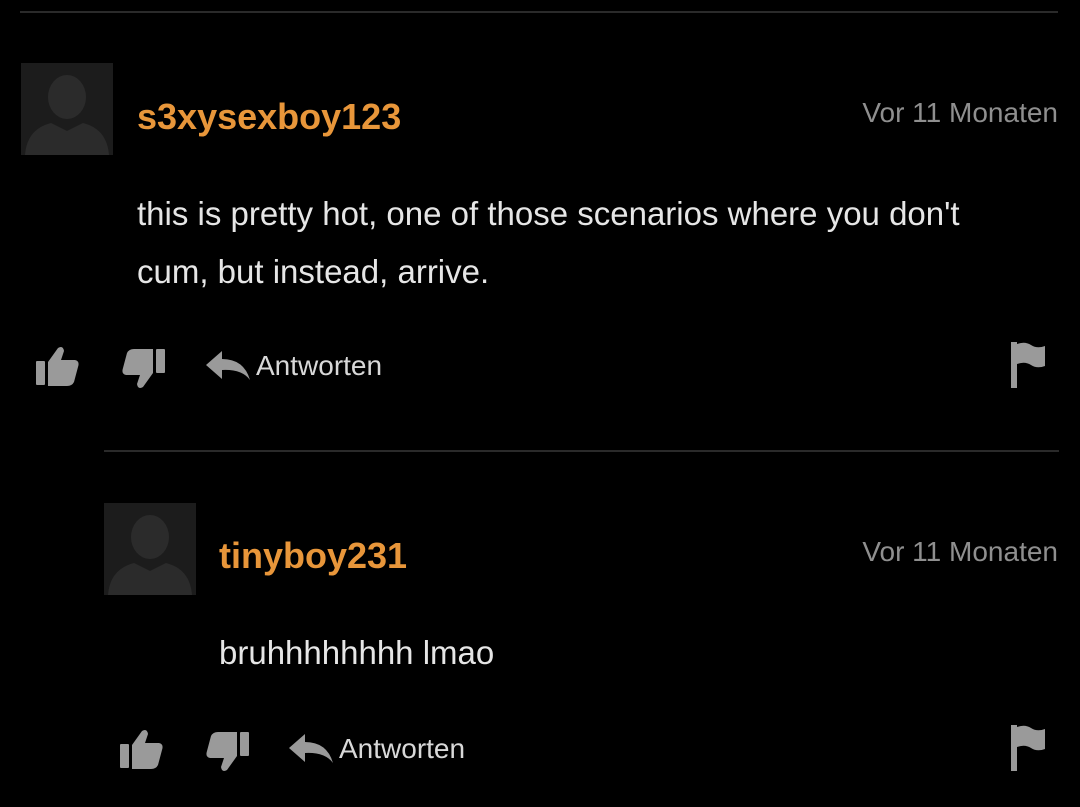 The image size is (1080, 807). What do you see at coordinates (313, 556) in the screenshot?
I see `username-link: tinyboy231` at bounding box center [313, 556].